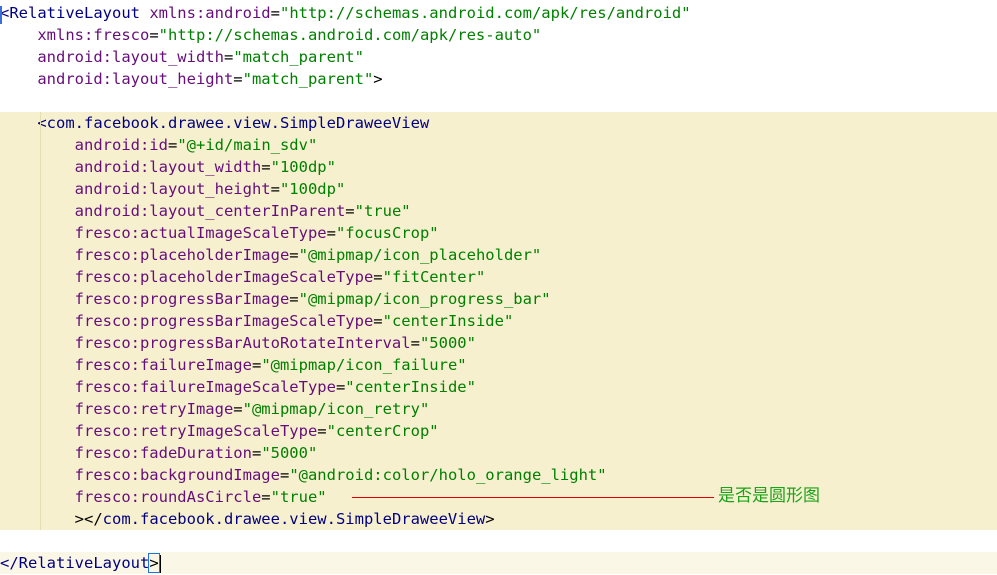  I want to click on code-token-attr: fresco:failureImageScaleType, so click(205, 387).